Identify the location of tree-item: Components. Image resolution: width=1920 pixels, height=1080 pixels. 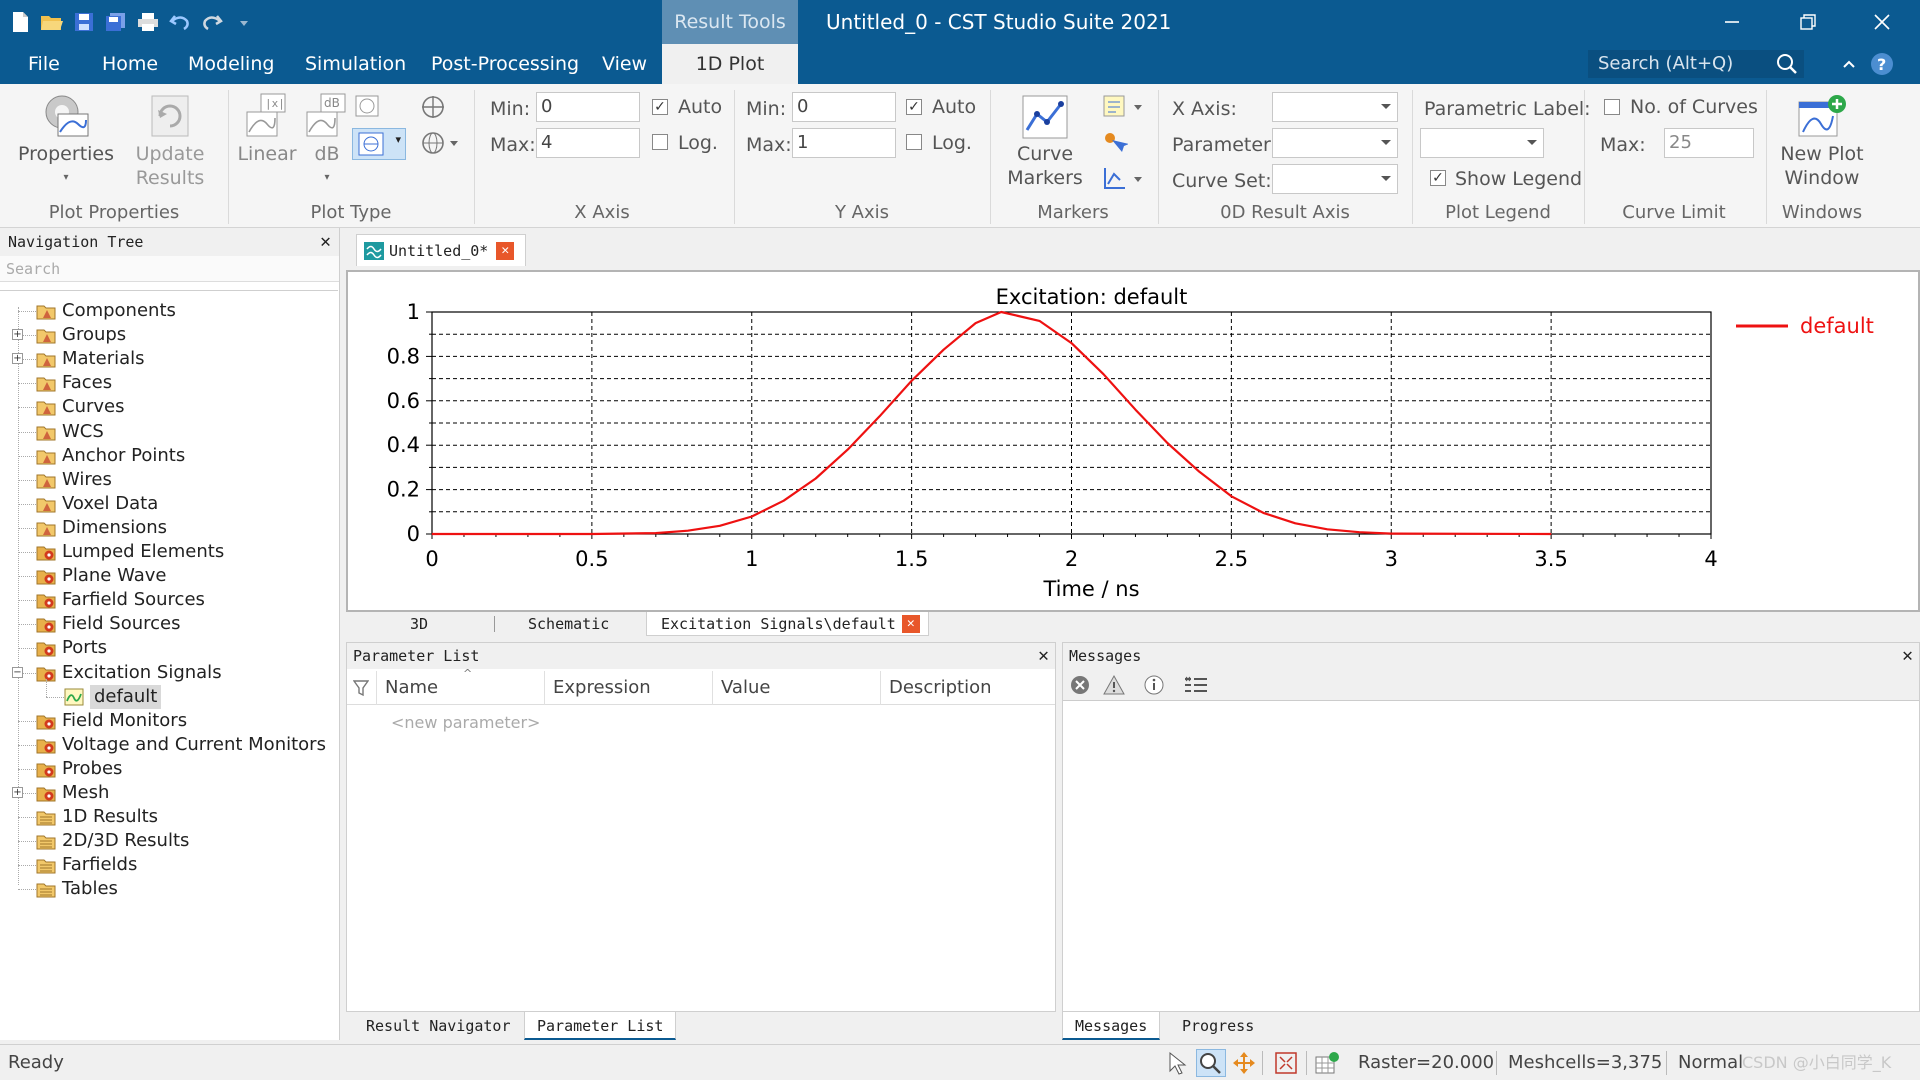
(106, 311).